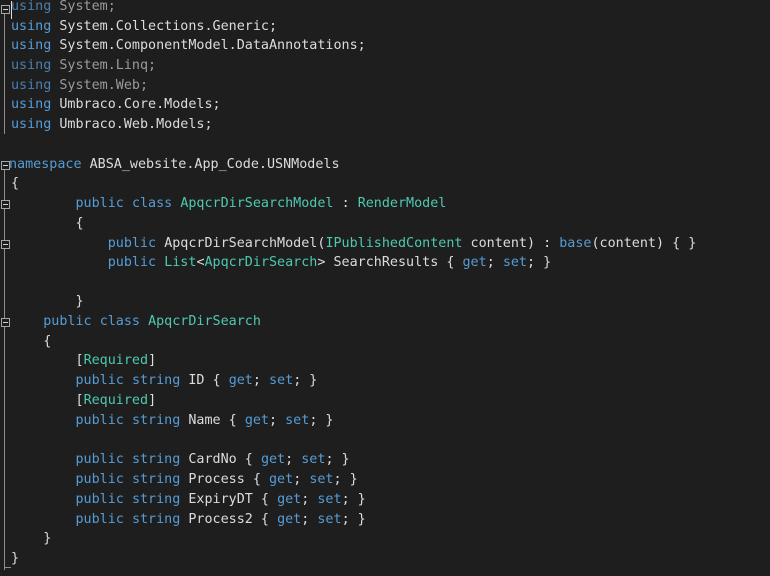  I want to click on namespace-ref: System;, so click(87, 7).